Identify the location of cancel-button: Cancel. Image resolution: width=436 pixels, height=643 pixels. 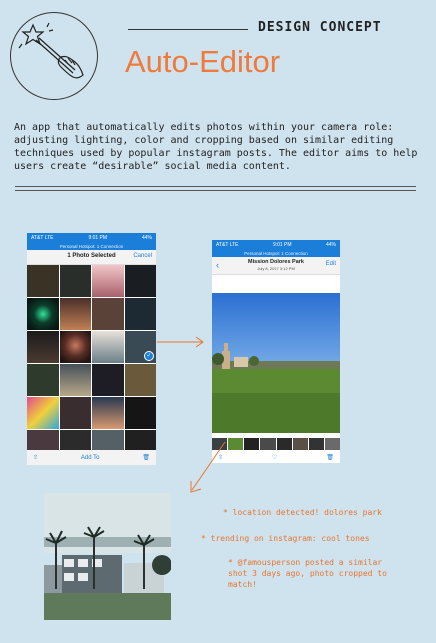
(142, 256).